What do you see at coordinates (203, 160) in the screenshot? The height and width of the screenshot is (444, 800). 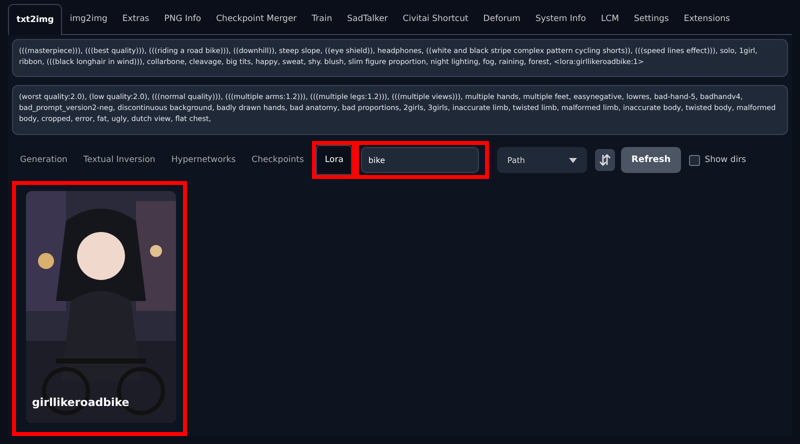 I see `tab: Hypernetworks` at bounding box center [203, 160].